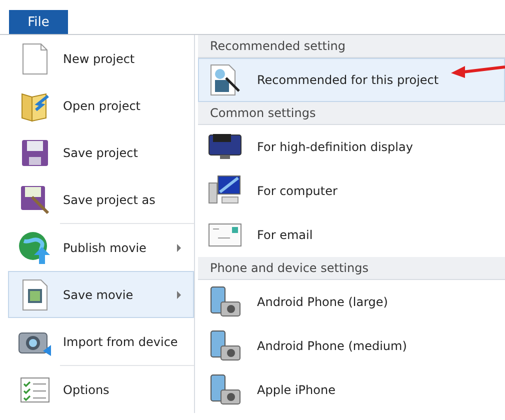 The height and width of the screenshot is (420, 505). I want to click on section-header: Phone and device settings, so click(351, 268).